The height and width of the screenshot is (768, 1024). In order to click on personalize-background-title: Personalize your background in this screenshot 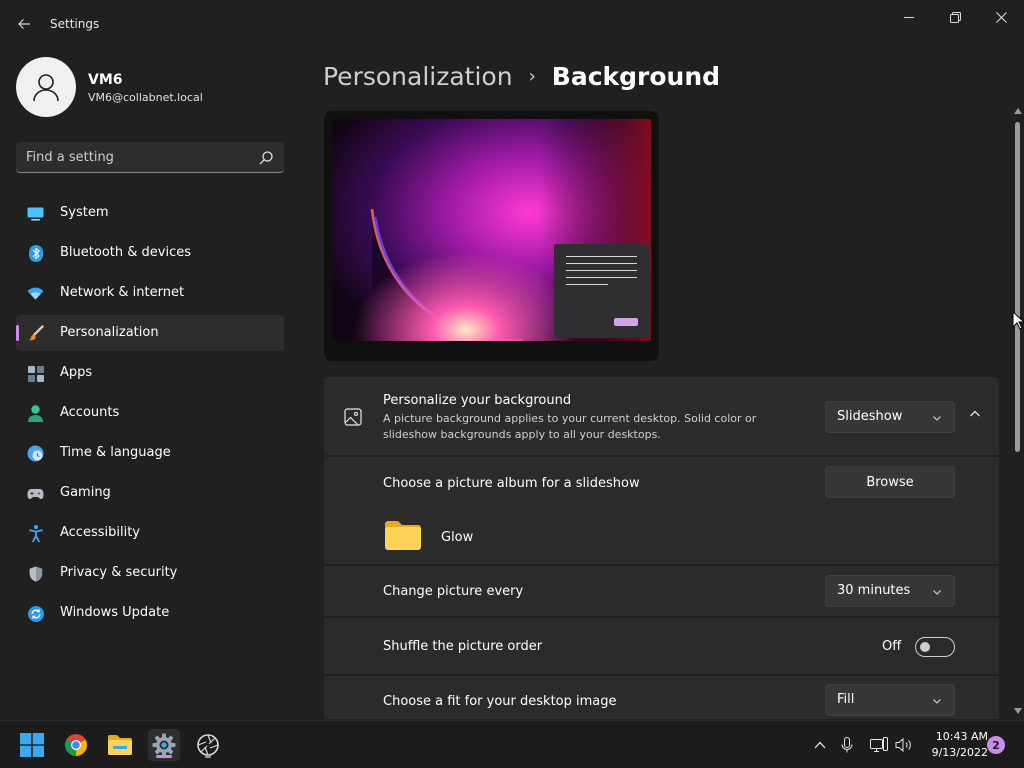, I will do `click(477, 400)`.